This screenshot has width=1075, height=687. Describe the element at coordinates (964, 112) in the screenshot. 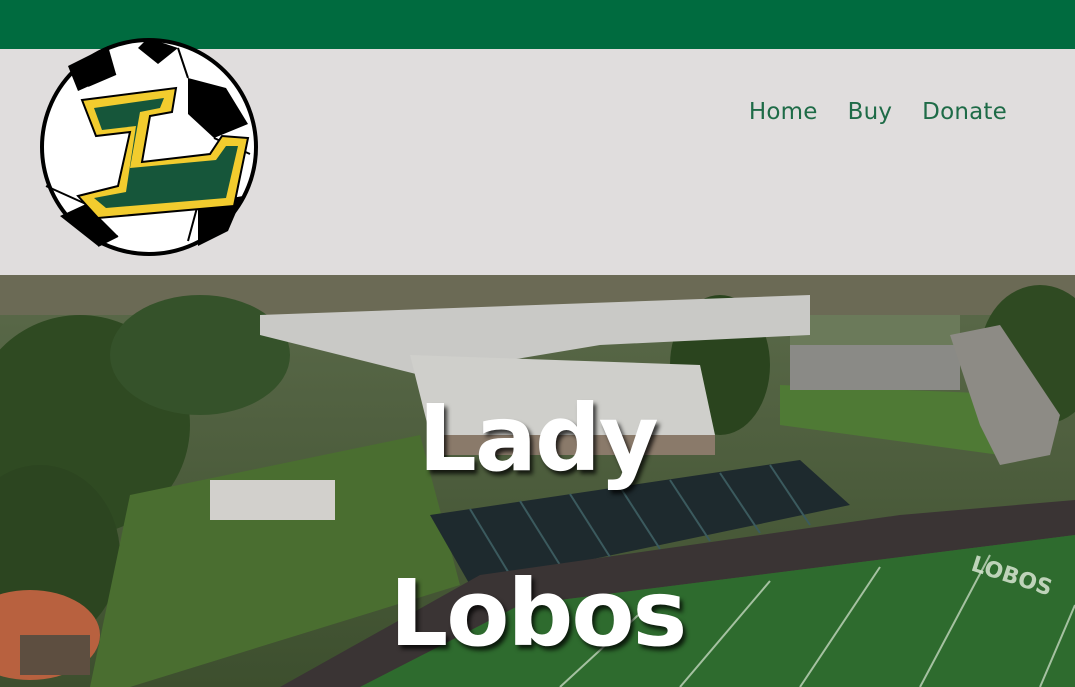

I see `nav-donate-link: Donate` at that location.